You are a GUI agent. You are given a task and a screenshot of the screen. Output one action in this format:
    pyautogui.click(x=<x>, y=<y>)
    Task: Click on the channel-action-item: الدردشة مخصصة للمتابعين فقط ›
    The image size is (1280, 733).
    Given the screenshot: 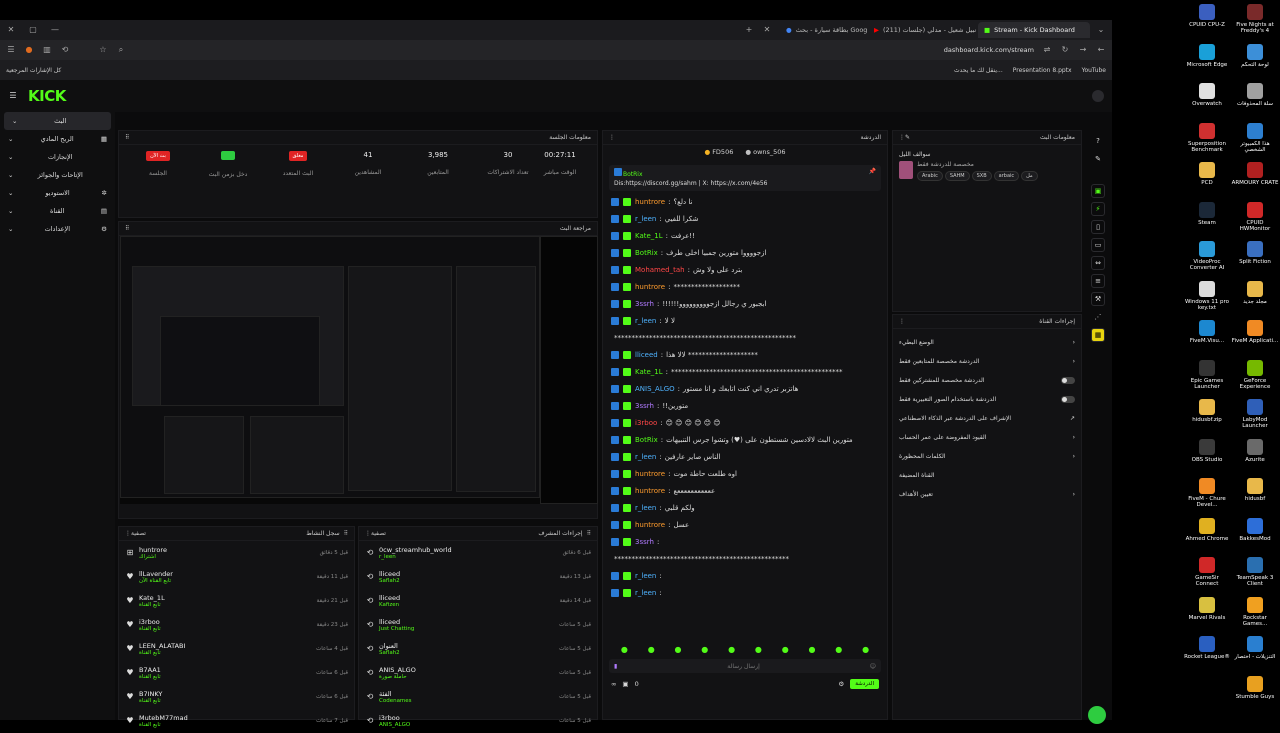 What is the action you would take?
    pyautogui.click(x=987, y=361)
    